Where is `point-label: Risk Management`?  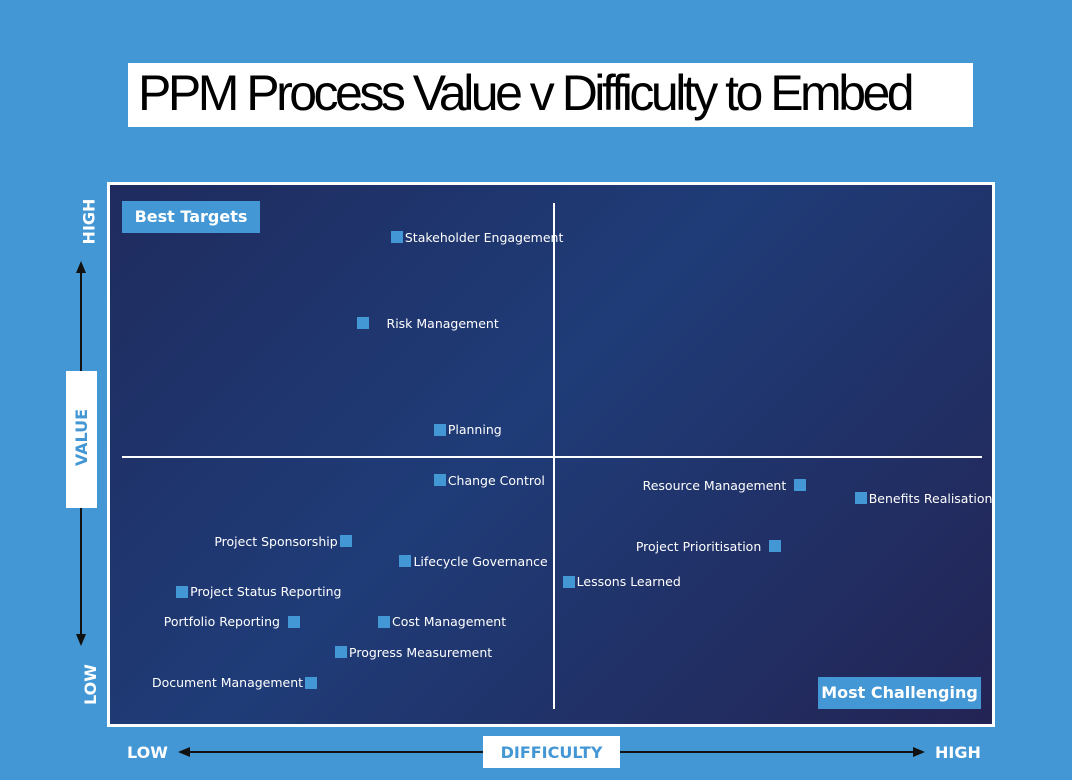 point-label: Risk Management is located at coordinates (442, 323).